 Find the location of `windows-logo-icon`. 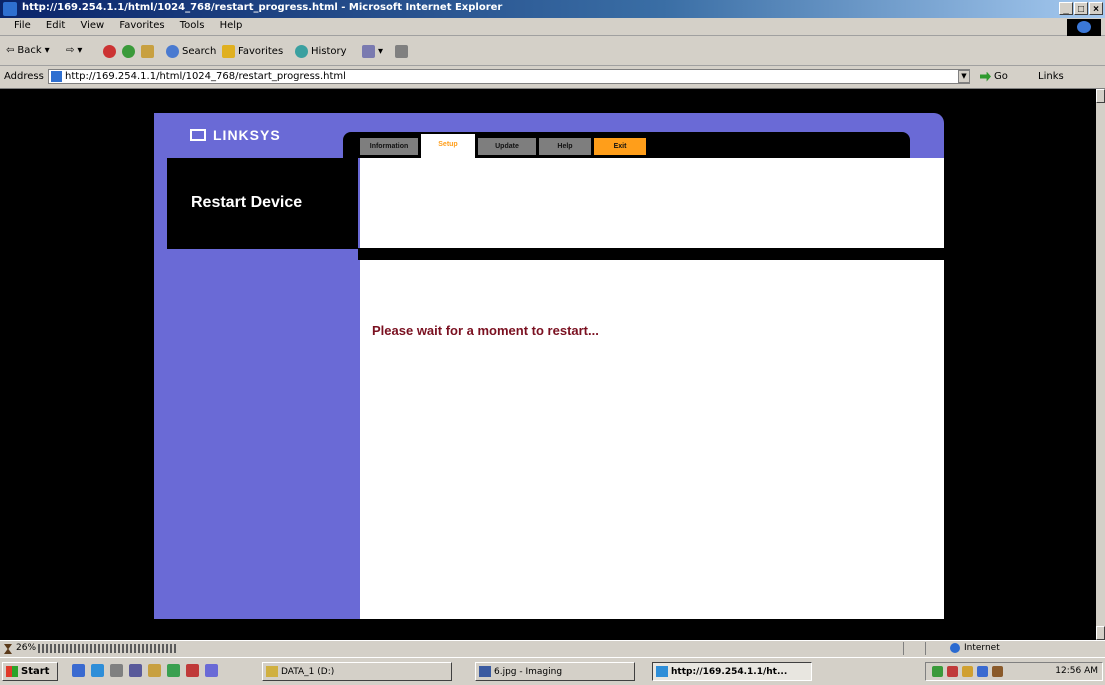

windows-logo-icon is located at coordinates (1084, 27).